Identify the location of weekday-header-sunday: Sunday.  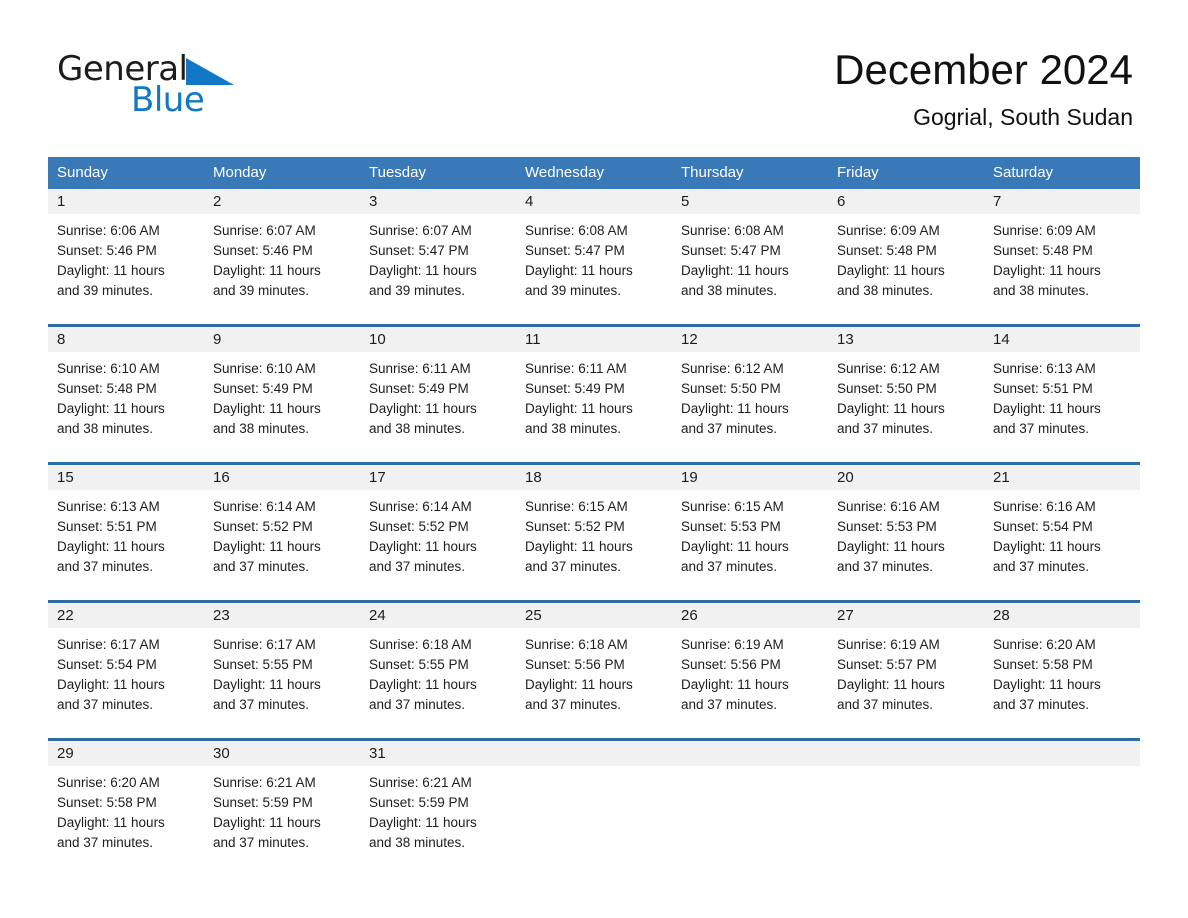
(82, 172).